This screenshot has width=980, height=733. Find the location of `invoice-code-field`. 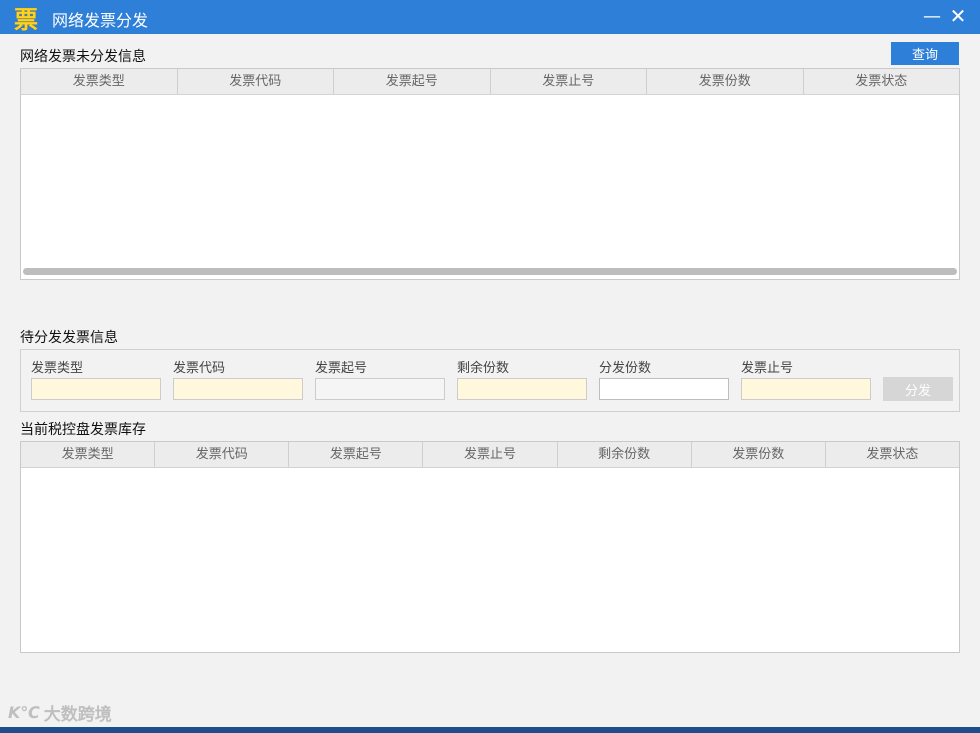

invoice-code-field is located at coordinates (238, 389).